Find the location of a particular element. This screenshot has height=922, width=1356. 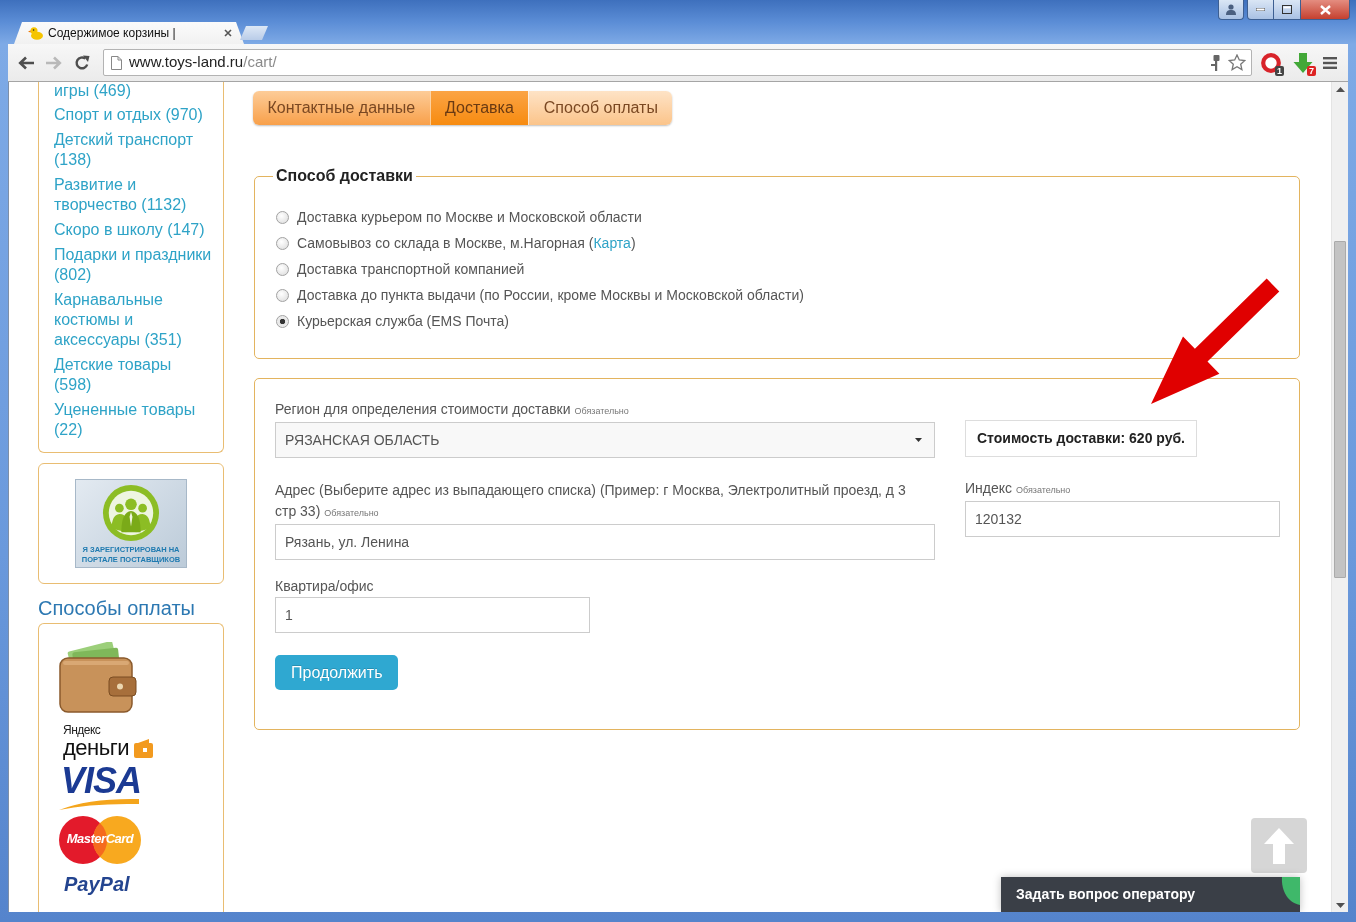

caret-icon is located at coordinates (918, 440).